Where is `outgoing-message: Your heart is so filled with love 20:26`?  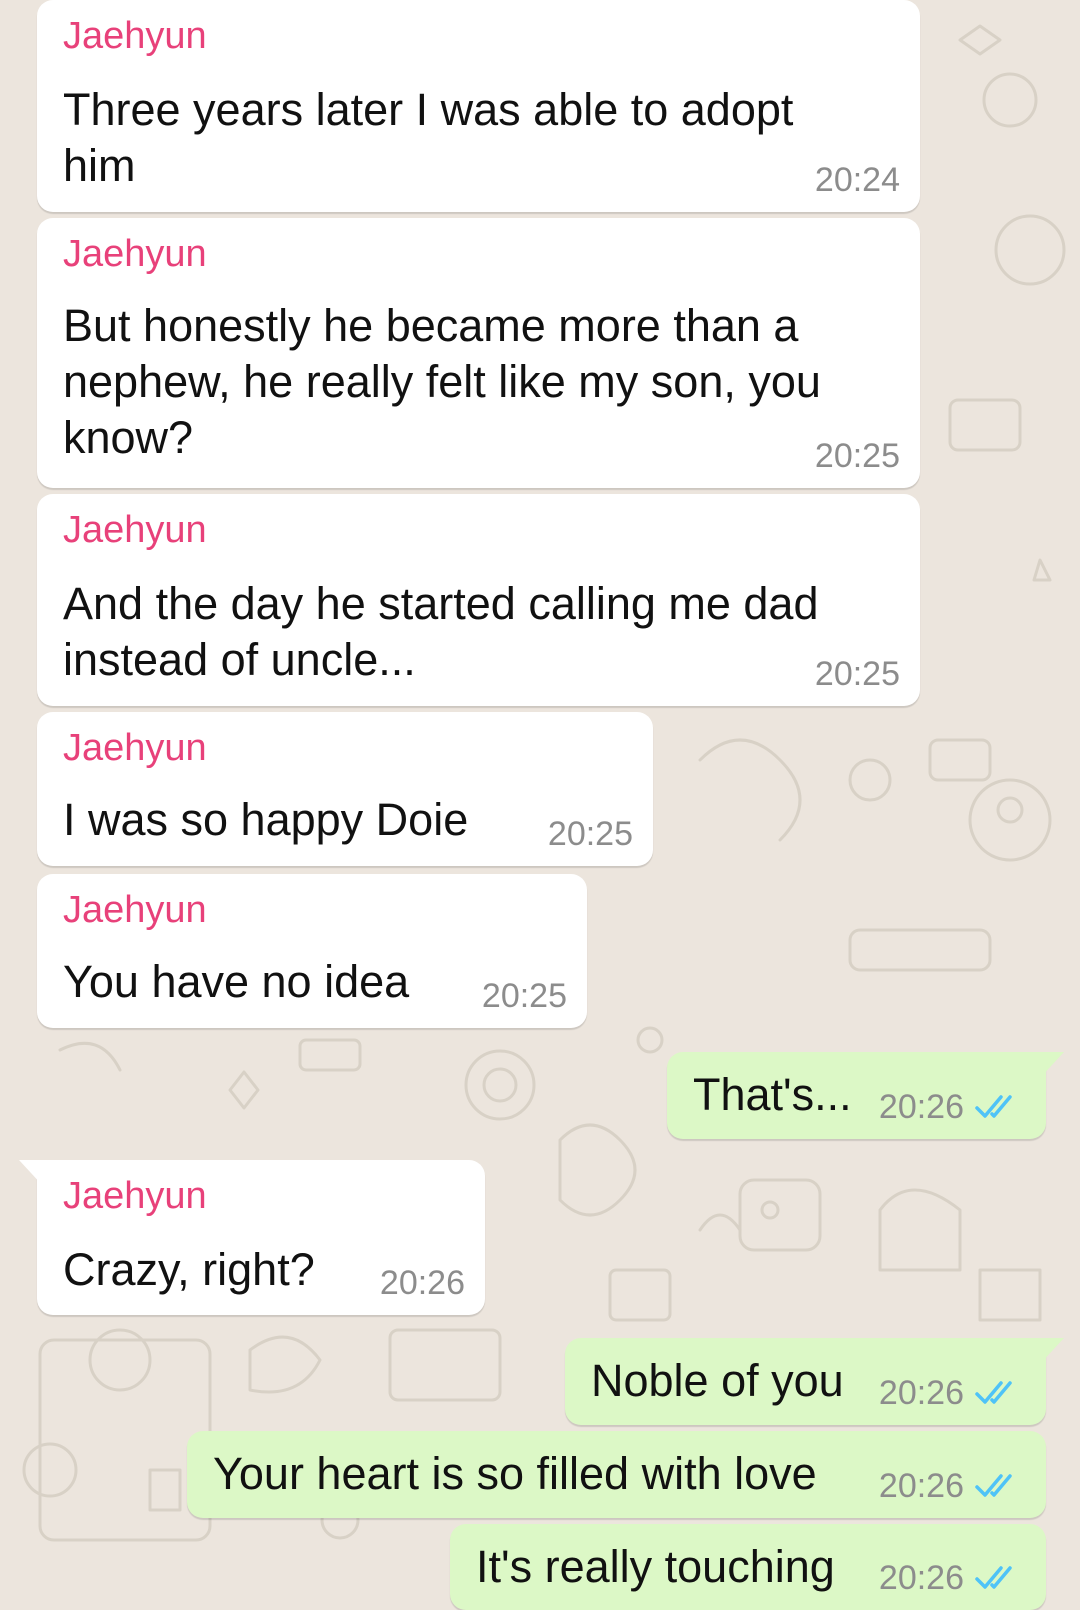 outgoing-message: Your heart is so filled with love 20:26 is located at coordinates (616, 1474).